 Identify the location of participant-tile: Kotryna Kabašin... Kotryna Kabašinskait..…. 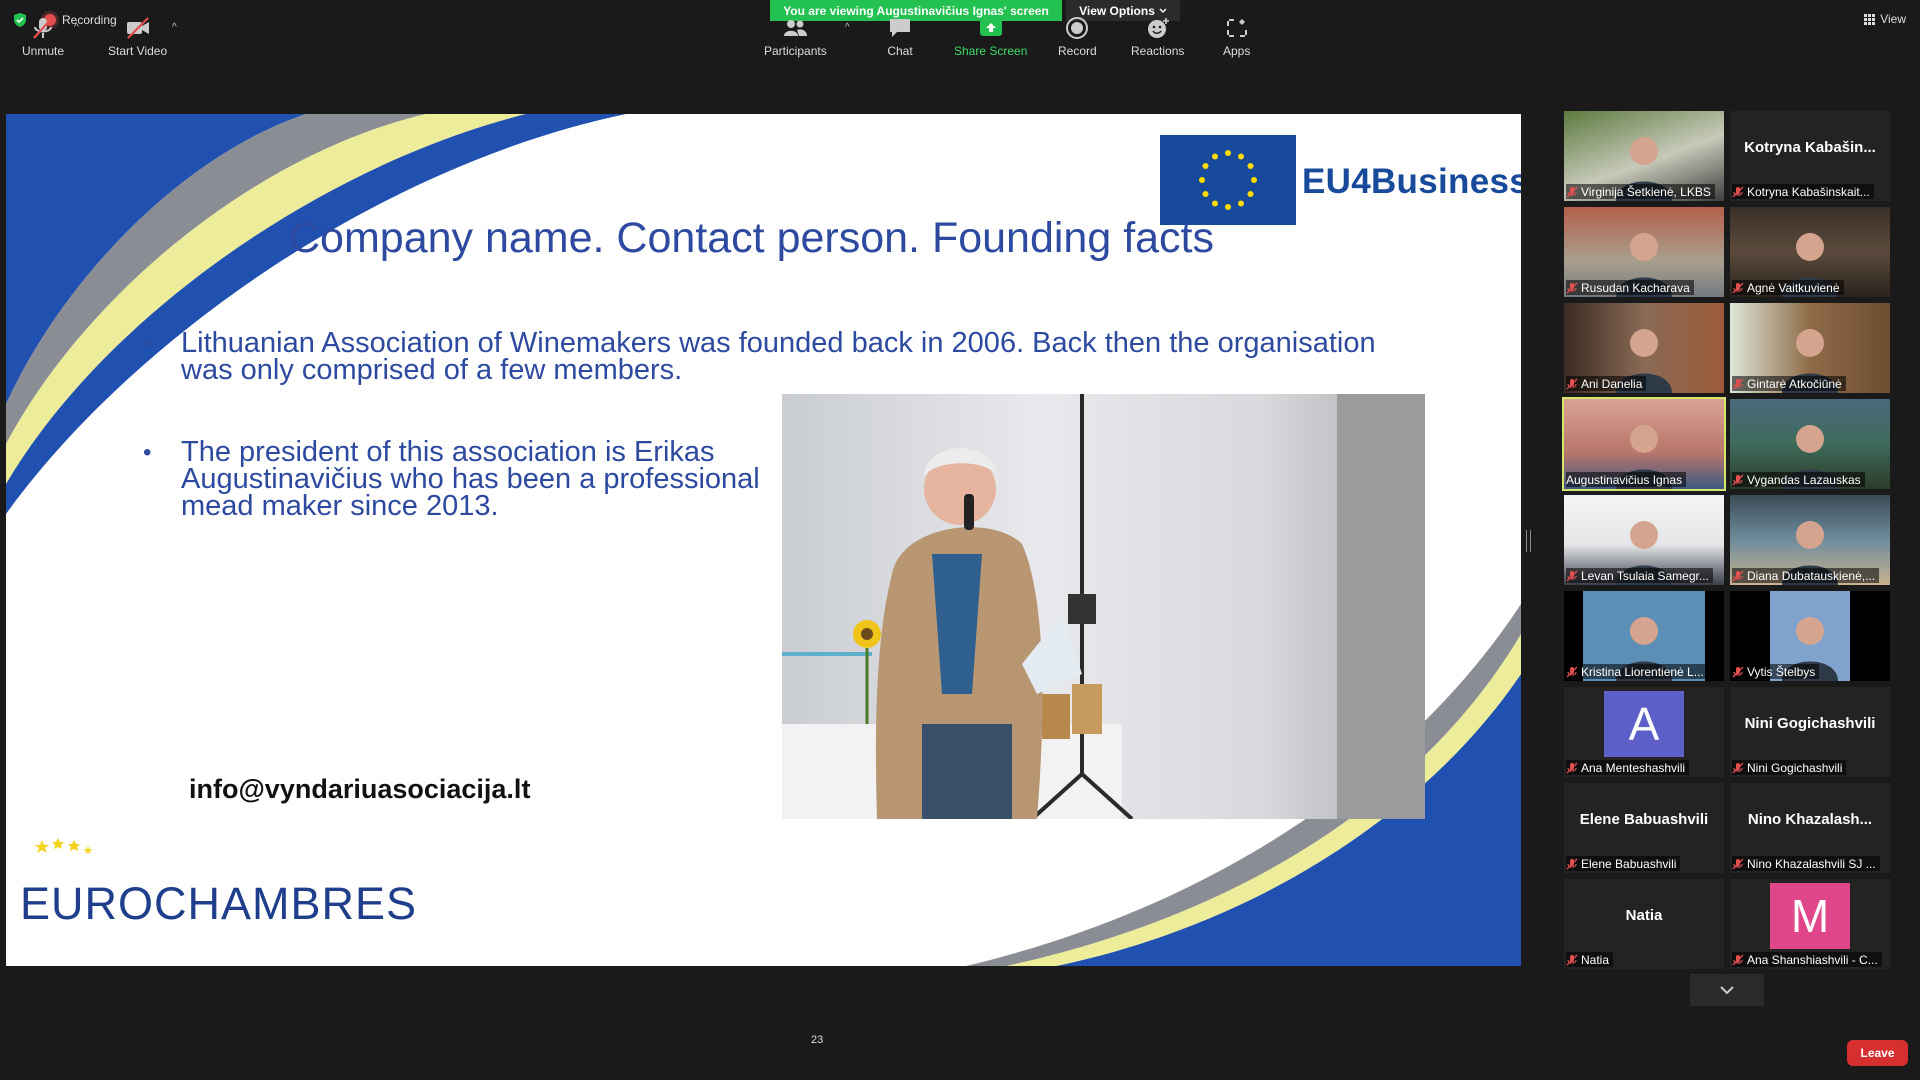
(1810, 156).